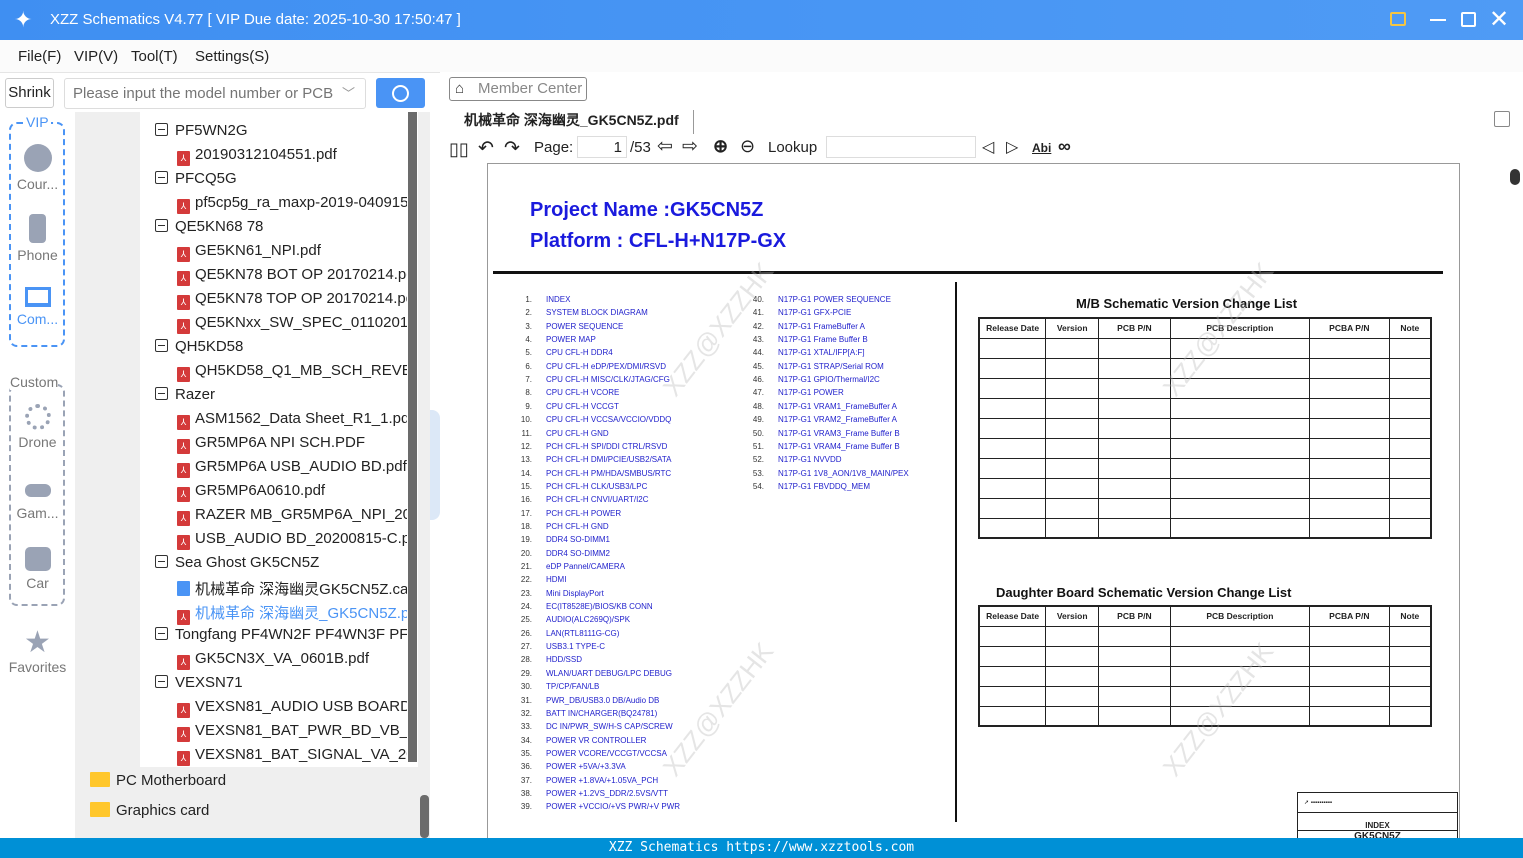 The image size is (1523, 858). Describe the element at coordinates (400, 93) in the screenshot. I see `search-button` at that location.